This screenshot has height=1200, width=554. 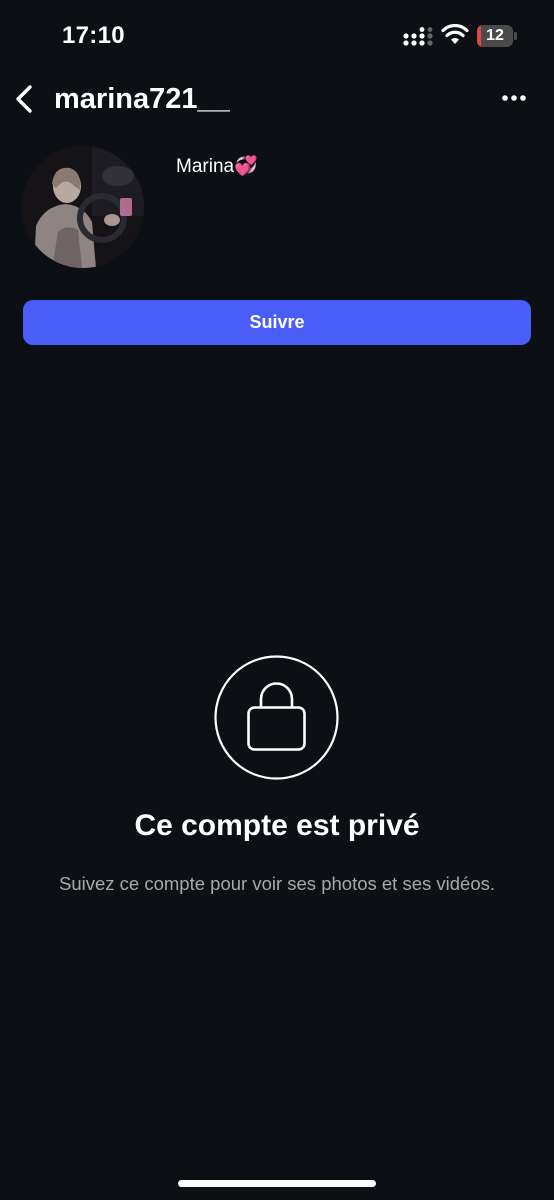 I want to click on chevron-left-icon, so click(x=24, y=99).